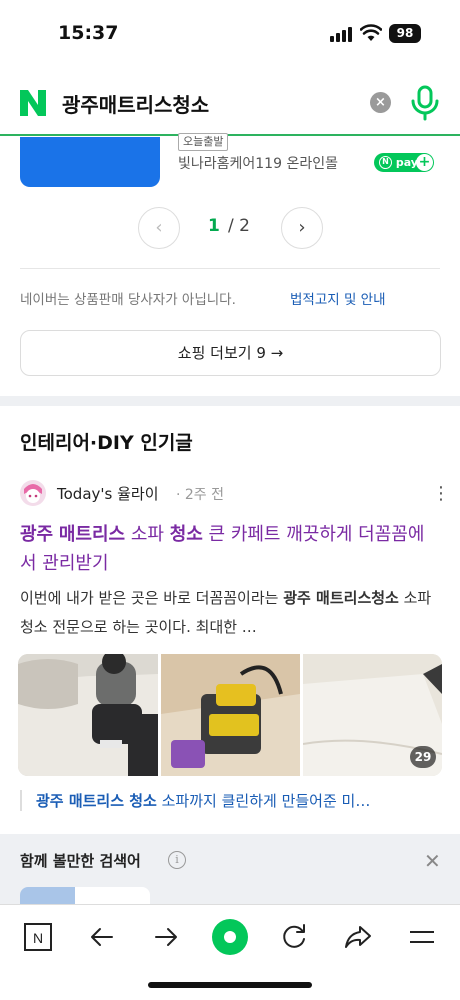  Describe the element at coordinates (385, 162) in the screenshot. I see `npay-n-icon: N` at that location.